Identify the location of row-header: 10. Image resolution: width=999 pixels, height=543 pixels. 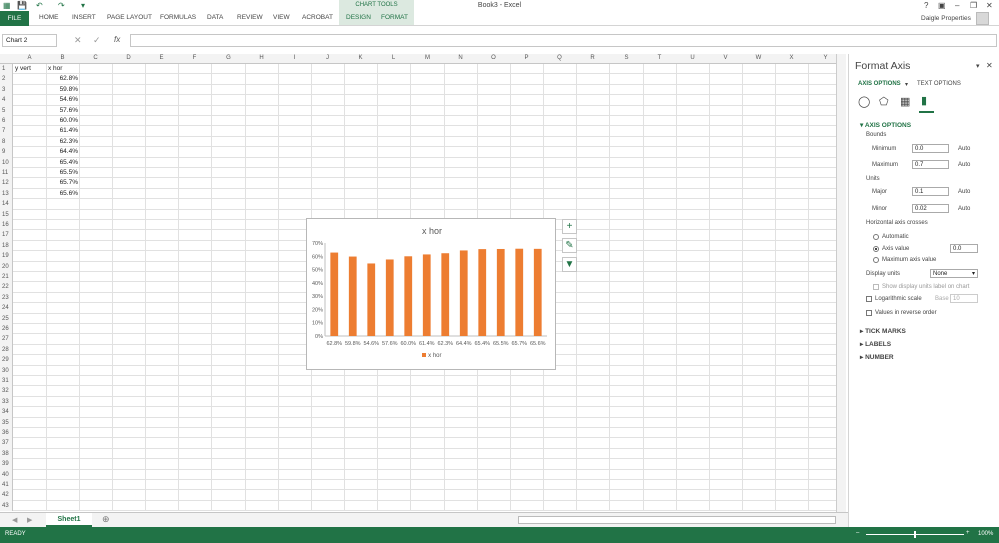
(6, 162).